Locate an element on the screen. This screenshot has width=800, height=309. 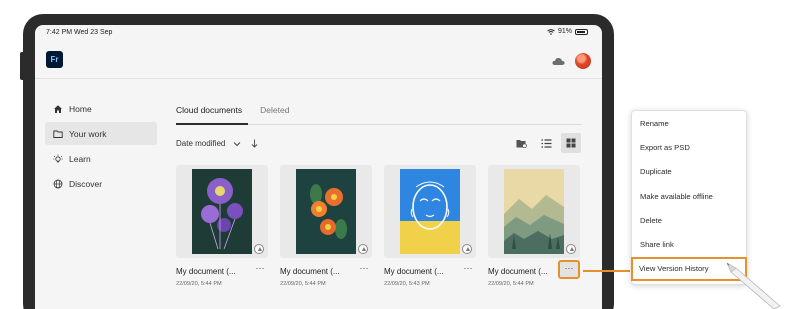
cloud-icon is located at coordinates (558, 61).